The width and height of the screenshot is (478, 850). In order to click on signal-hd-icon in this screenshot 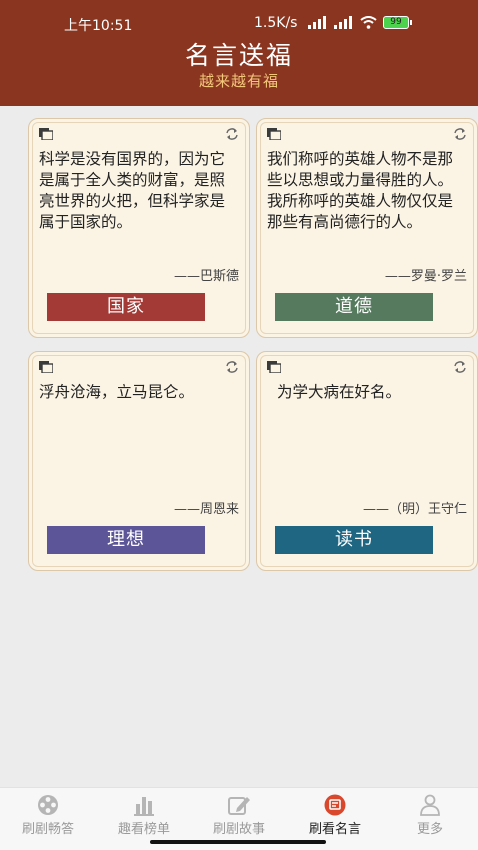, I will do `click(317, 22)`.